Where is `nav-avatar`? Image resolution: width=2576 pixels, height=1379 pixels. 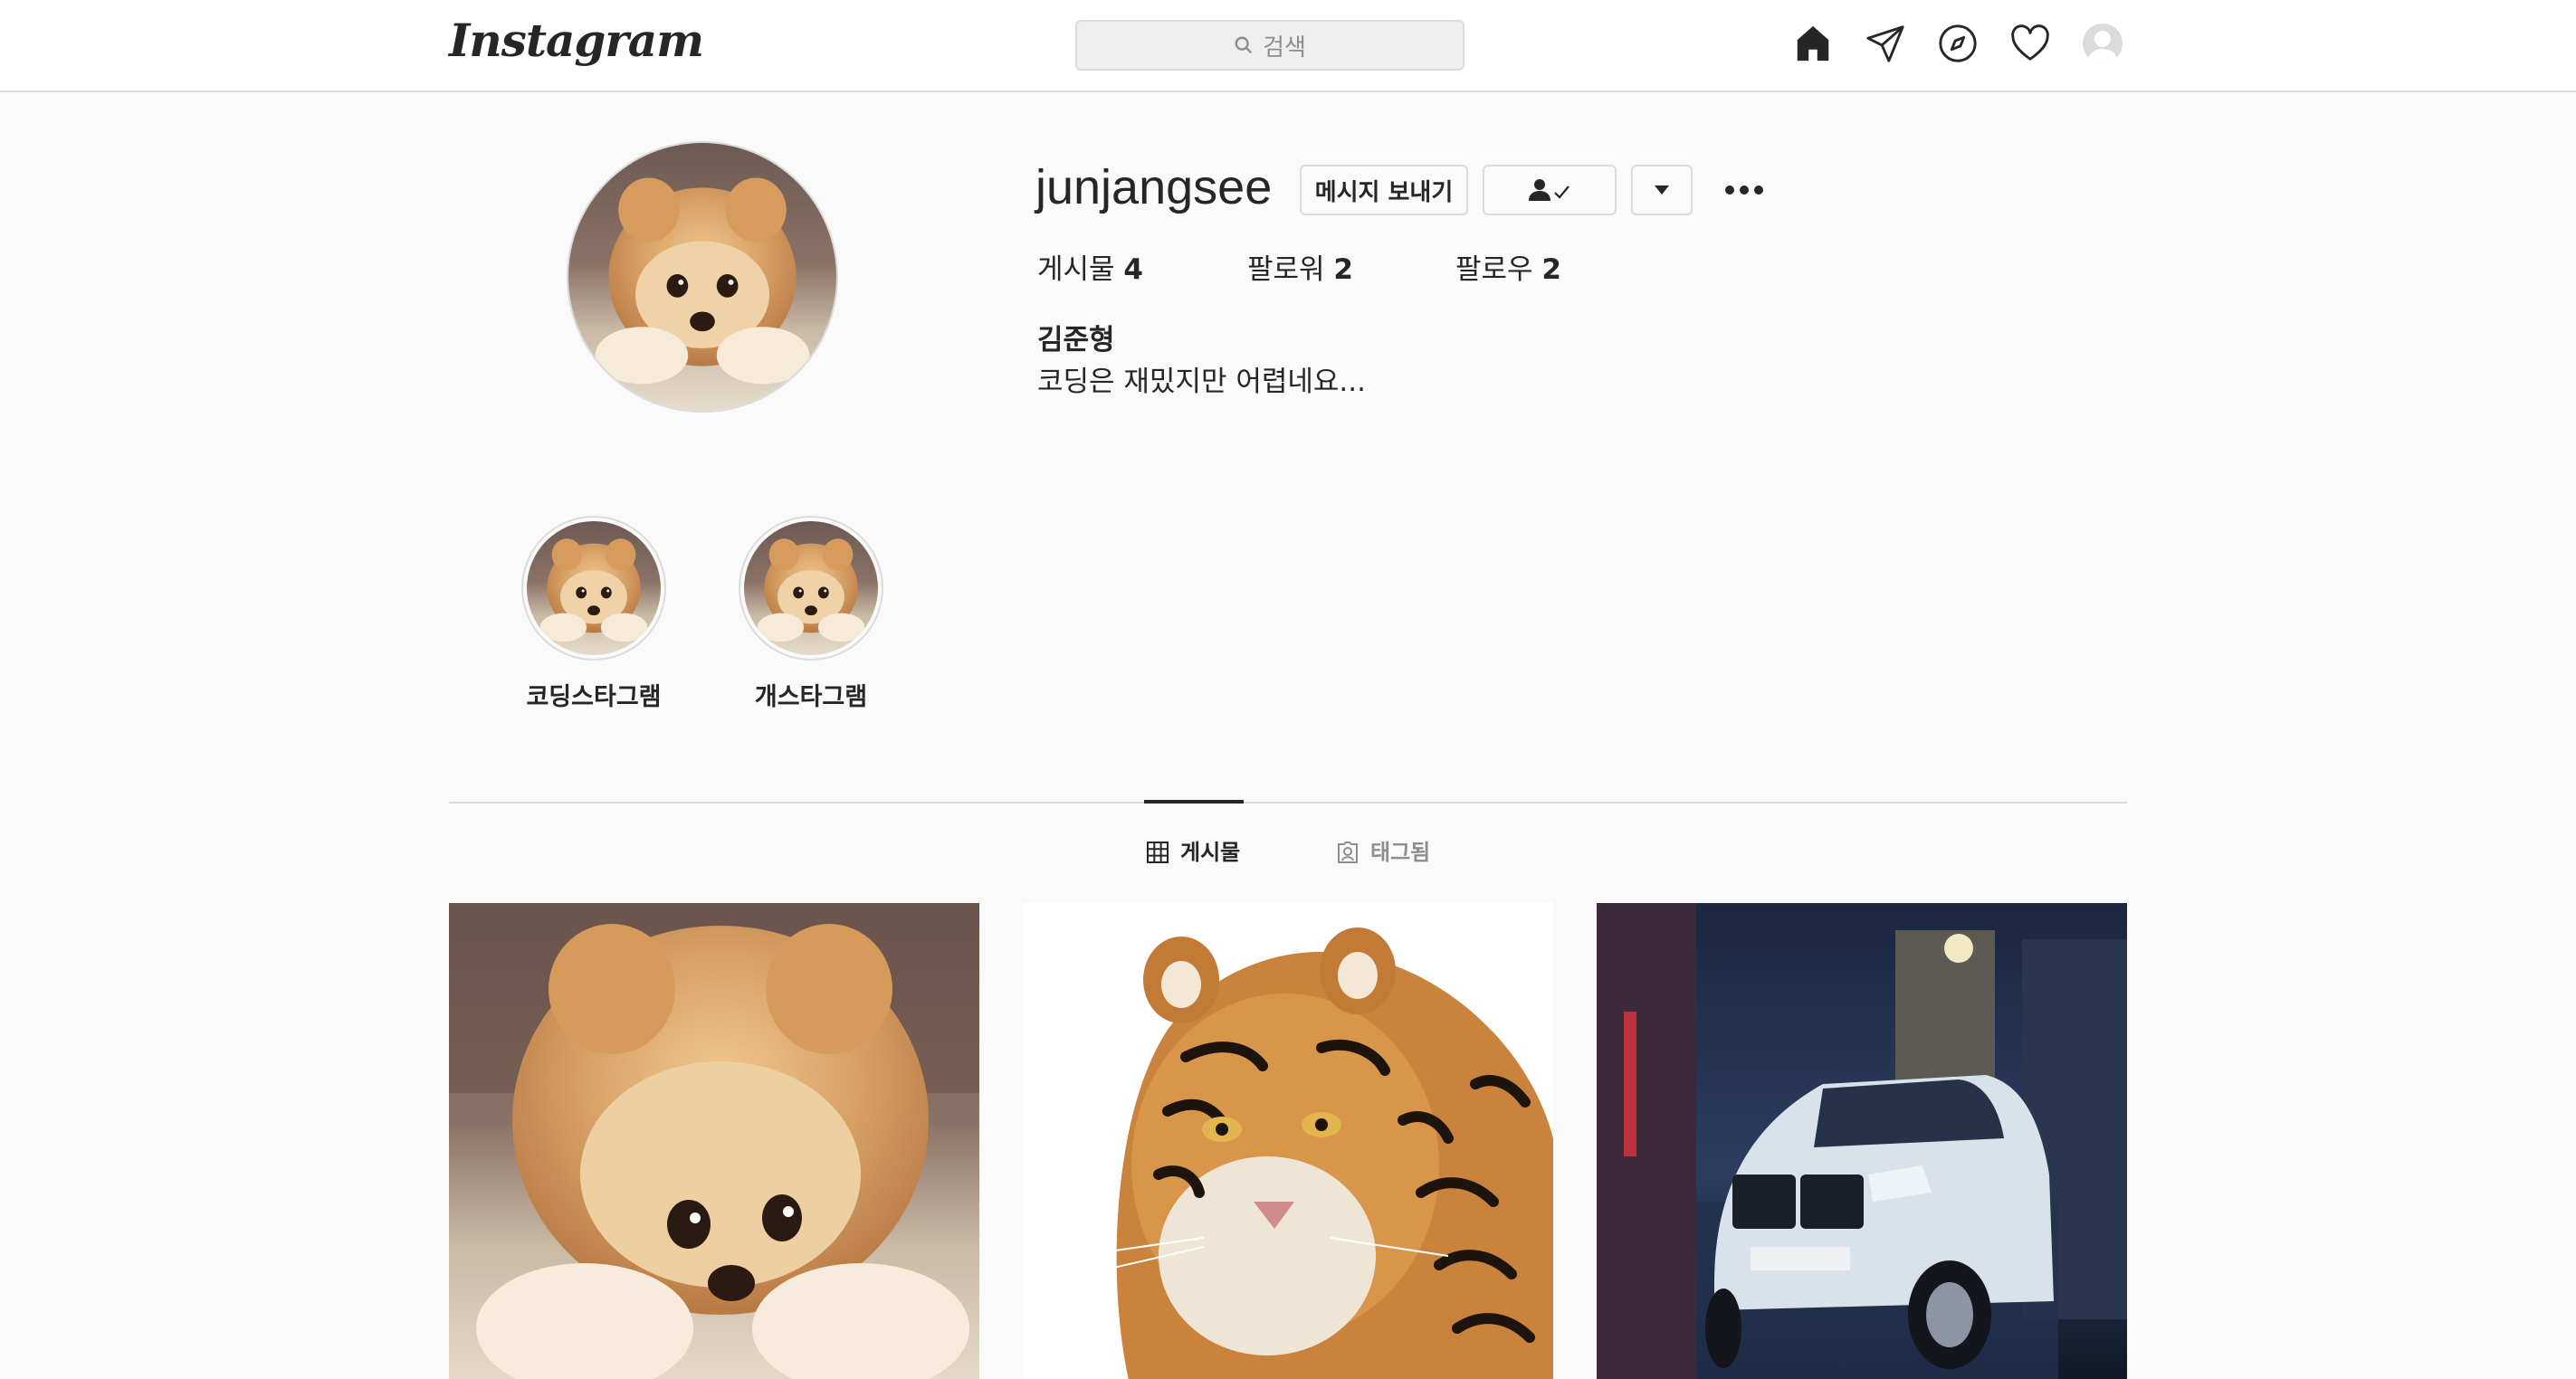 nav-avatar is located at coordinates (2103, 44).